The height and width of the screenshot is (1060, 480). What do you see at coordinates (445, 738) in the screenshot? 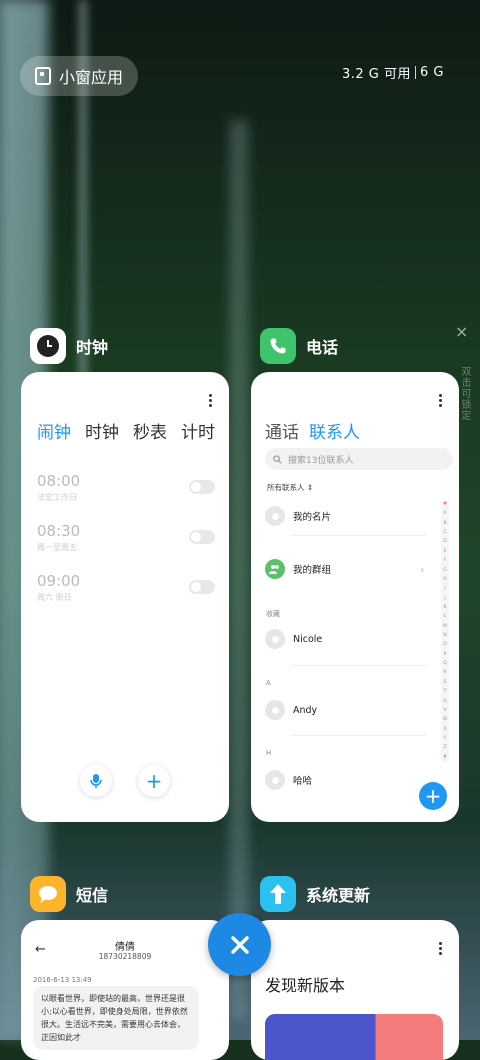
I see `alphabet-index-letter: Y` at bounding box center [445, 738].